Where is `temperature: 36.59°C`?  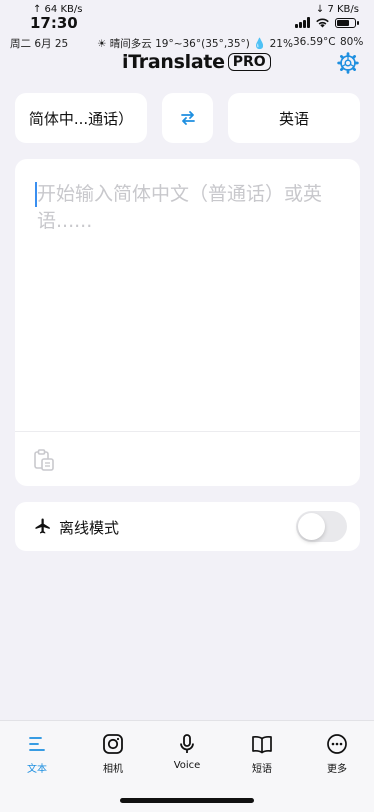 temperature: 36.59°C is located at coordinates (314, 42).